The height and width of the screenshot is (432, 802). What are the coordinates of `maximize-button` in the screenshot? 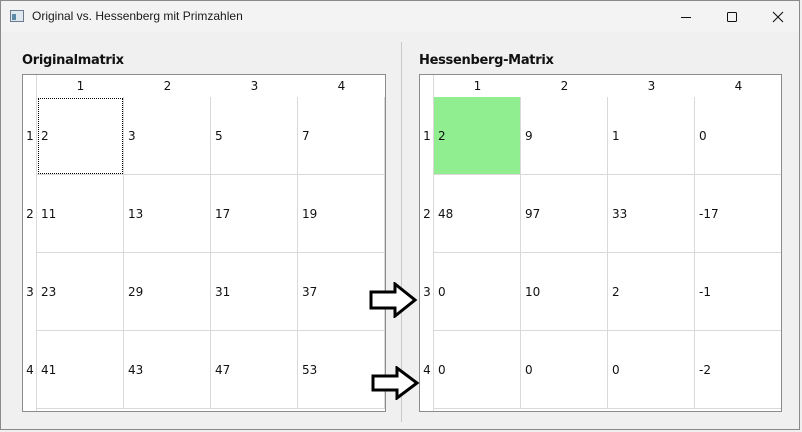 It's located at (732, 16).